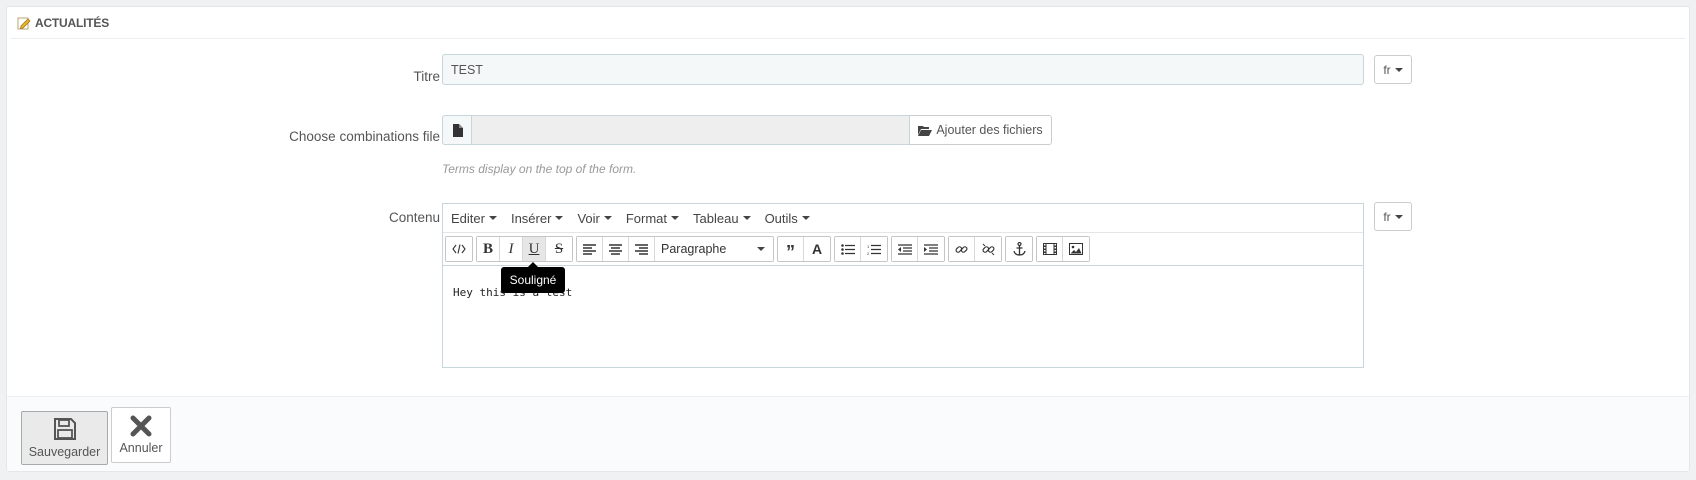 This screenshot has width=1696, height=480. Describe the element at coordinates (488, 249) in the screenshot. I see `bold-icon: B` at that location.